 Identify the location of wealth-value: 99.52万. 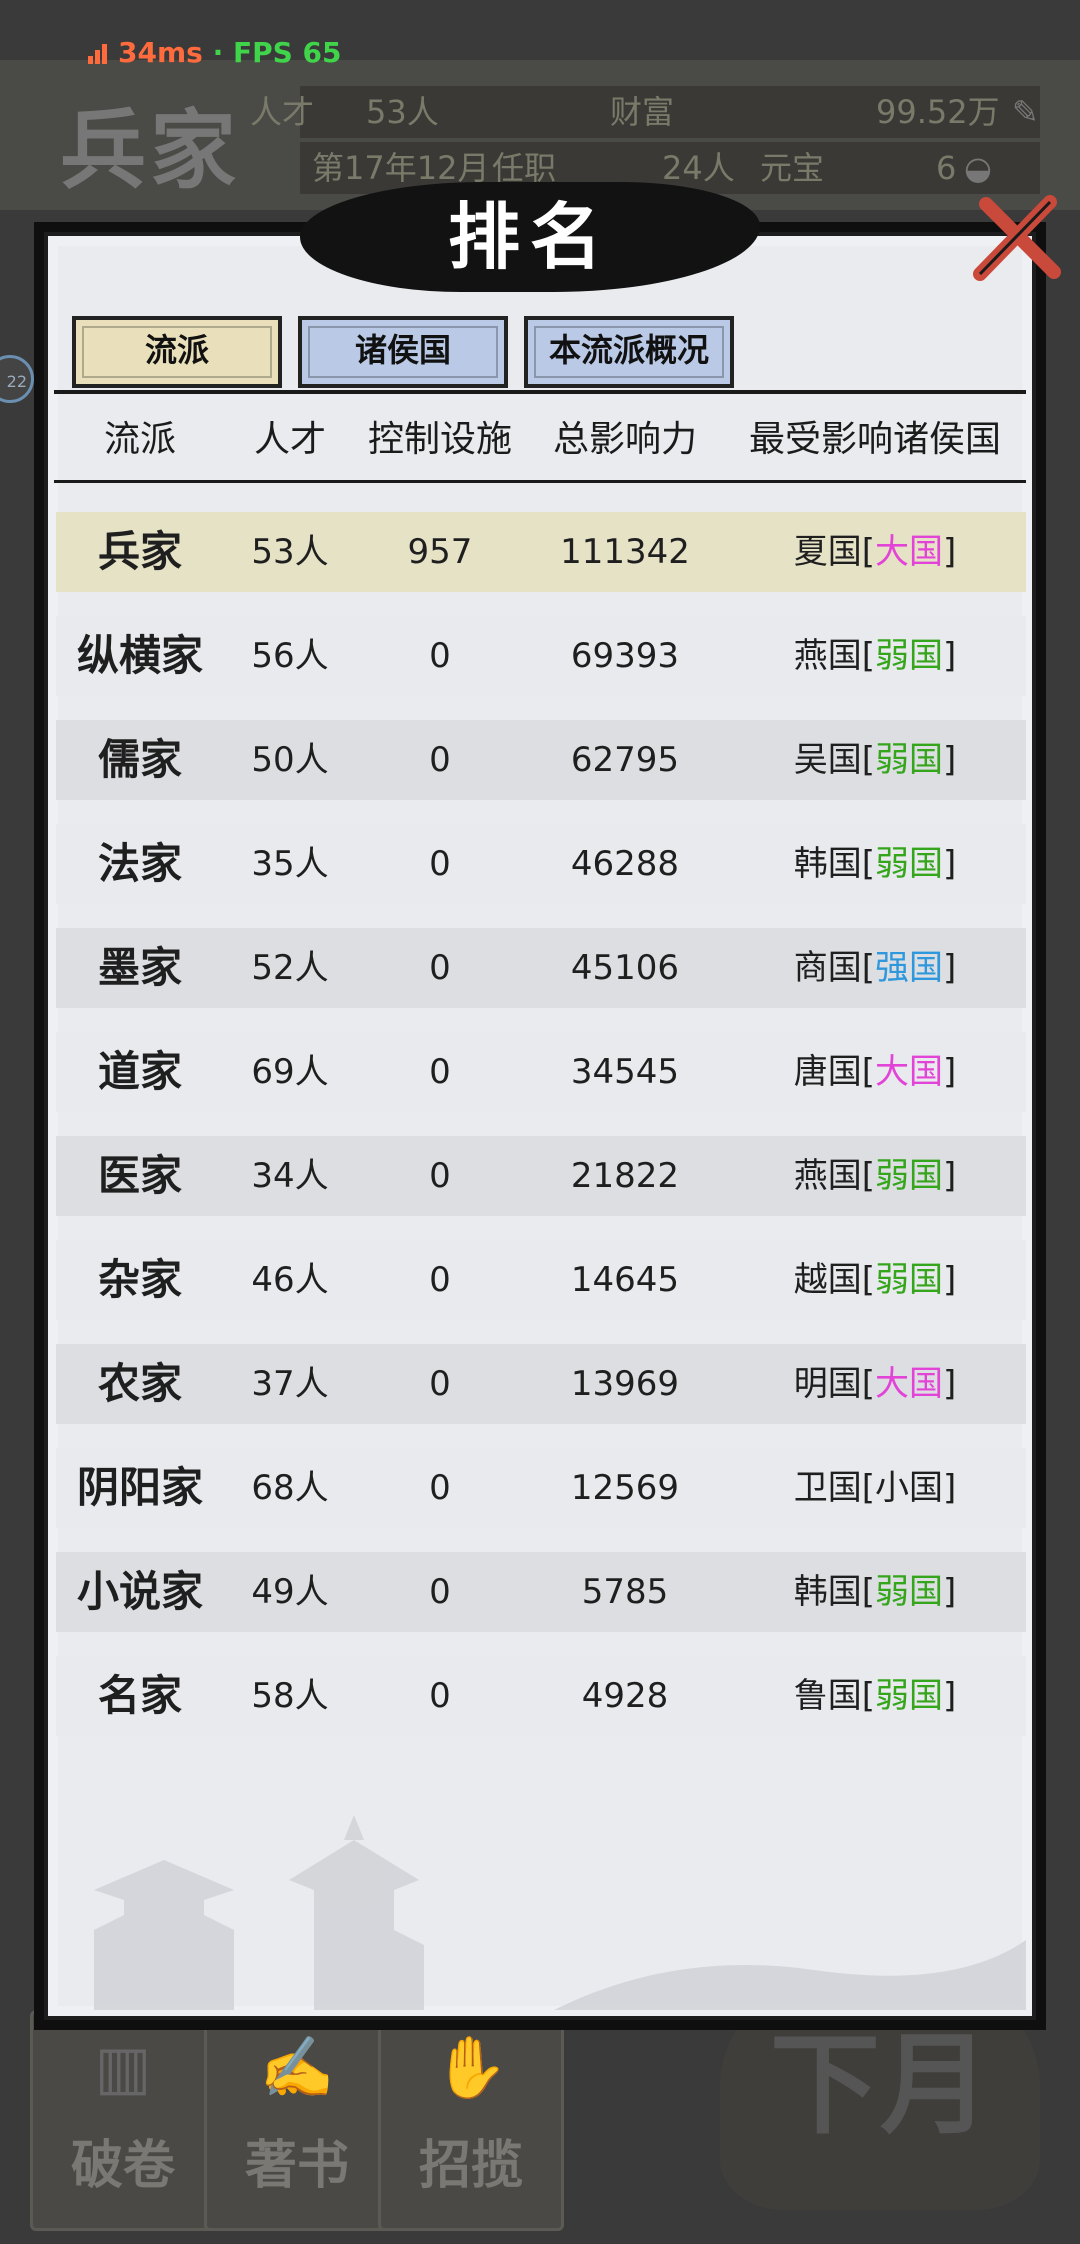
(938, 112).